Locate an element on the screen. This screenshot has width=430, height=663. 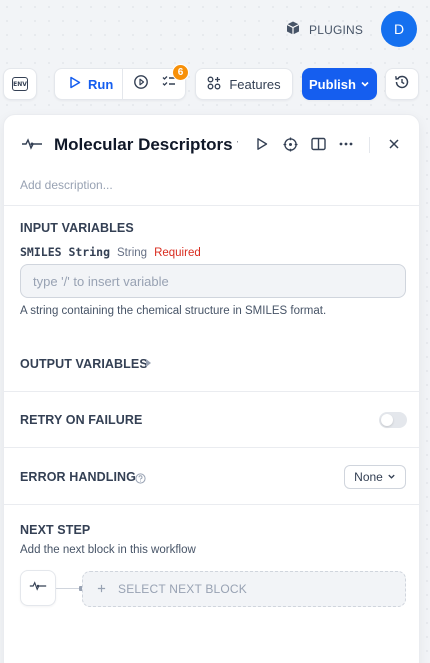
variable-name: SMILES String is located at coordinates (65, 252).